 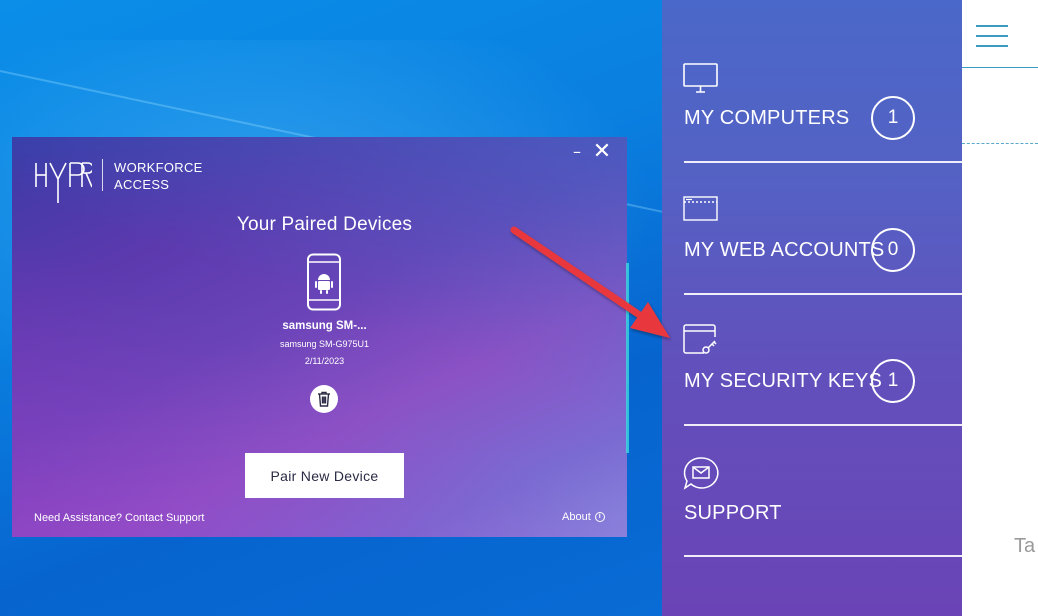 I want to click on chat-mail-icon, so click(x=701, y=473).